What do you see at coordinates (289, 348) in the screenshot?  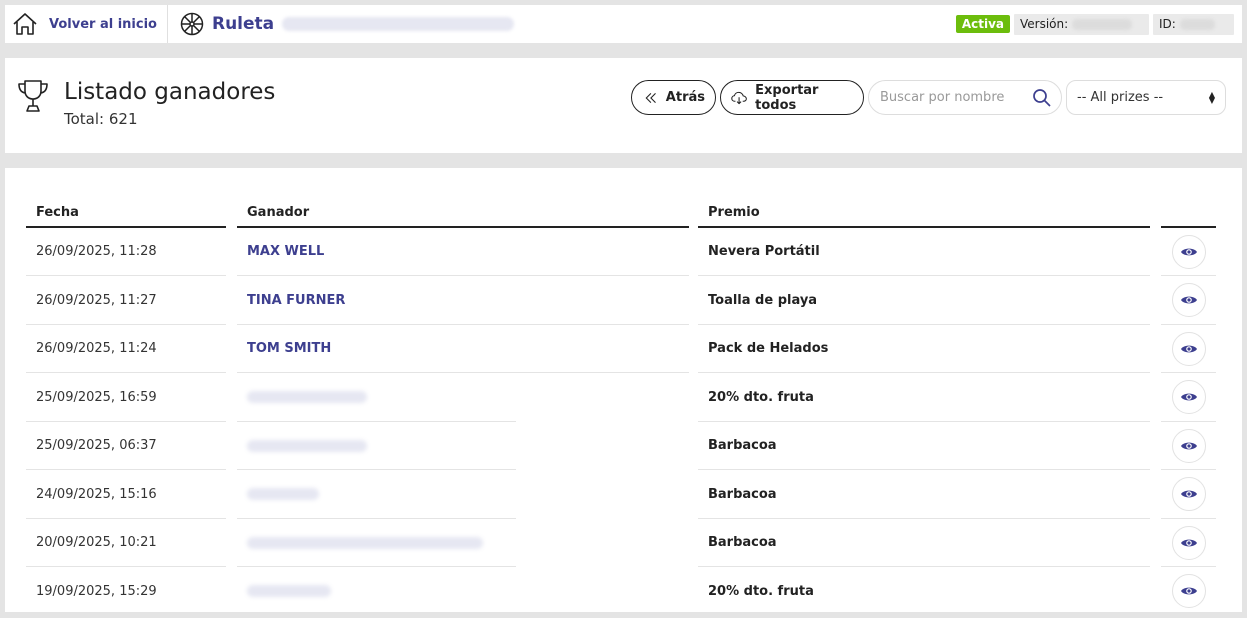 I see `winner-link: TOM SMITH` at bounding box center [289, 348].